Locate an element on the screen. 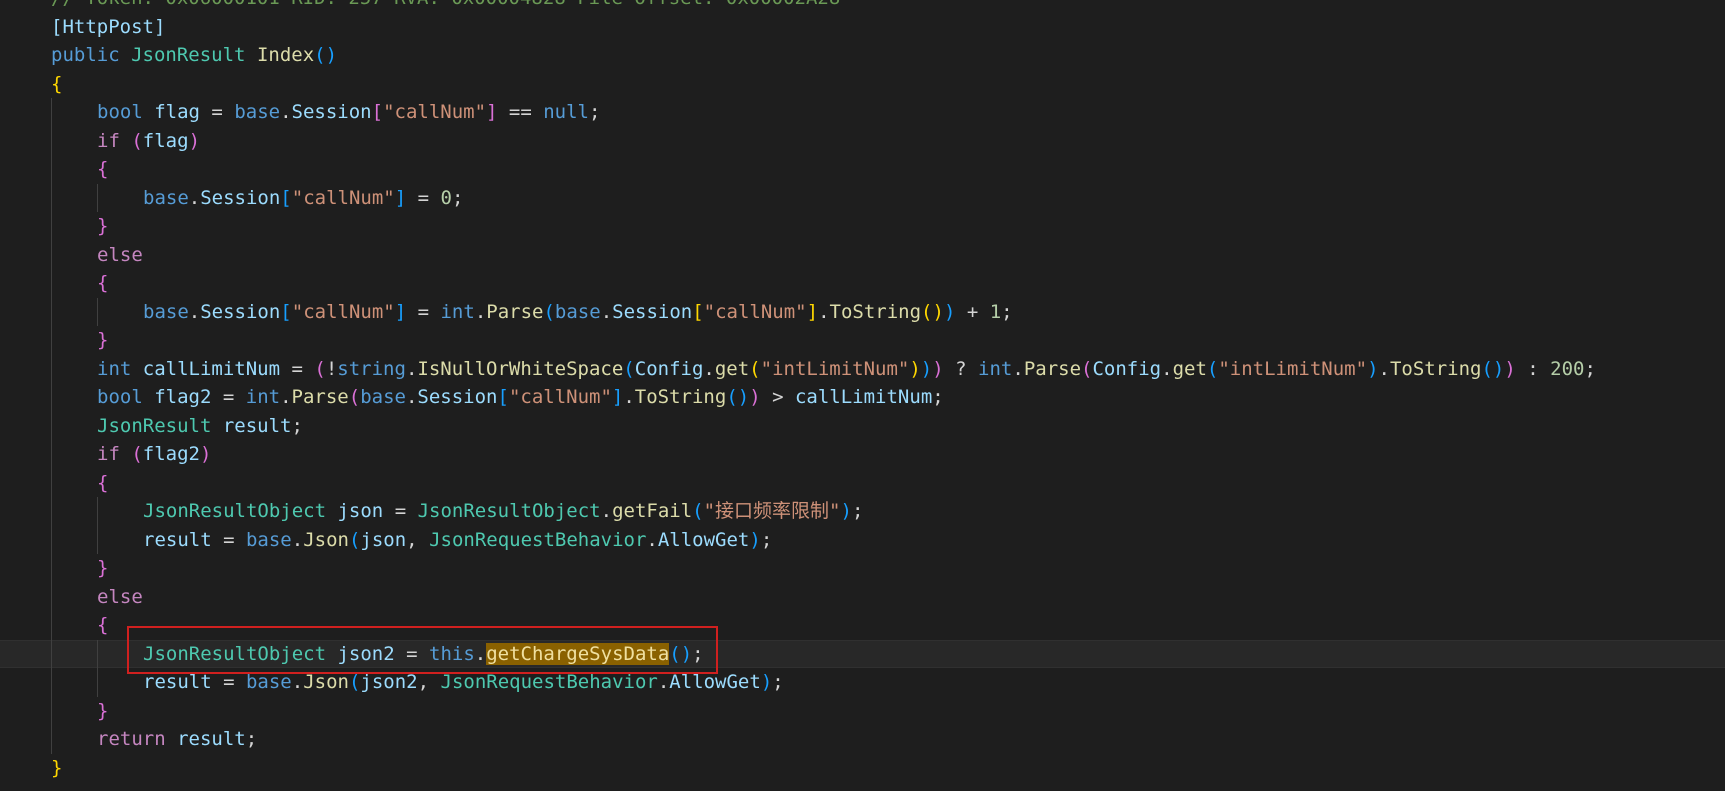 This screenshot has height=791, width=1725. code-line: public JsonResult Index() is located at coordinates (862, 55).